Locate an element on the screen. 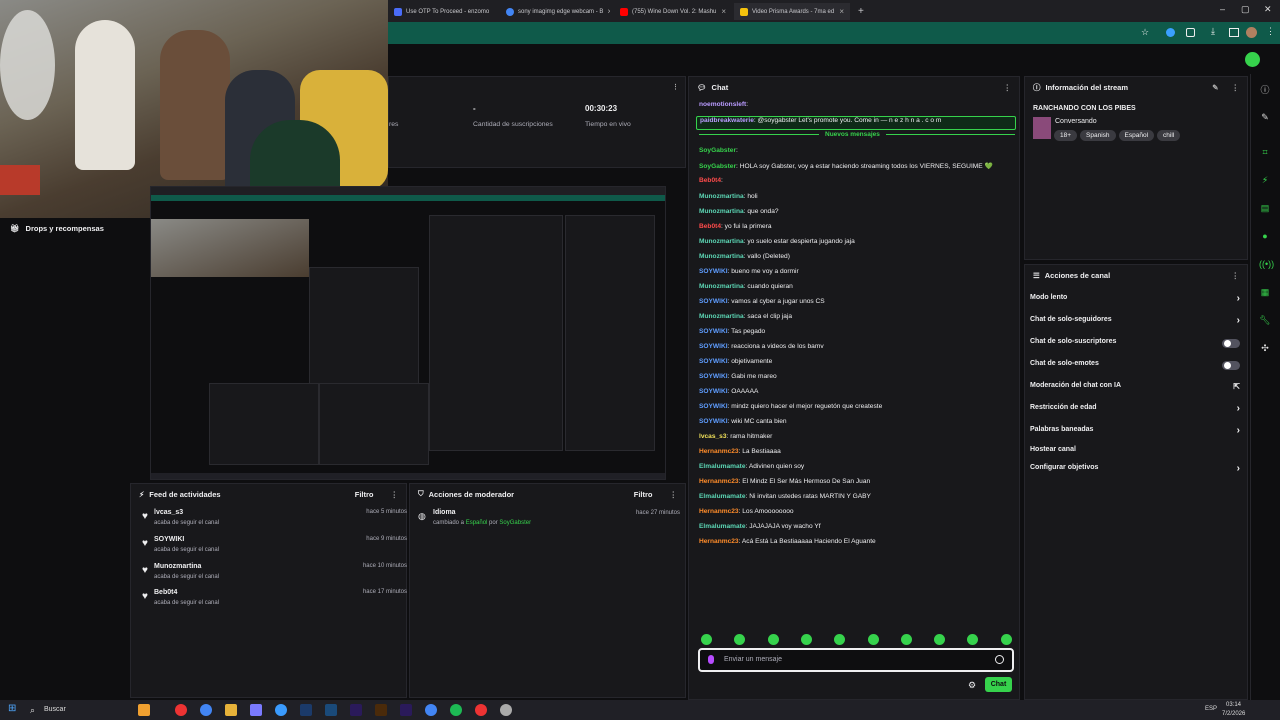  settings-gear-icon: ⚙︎ is located at coordinates (972, 685).